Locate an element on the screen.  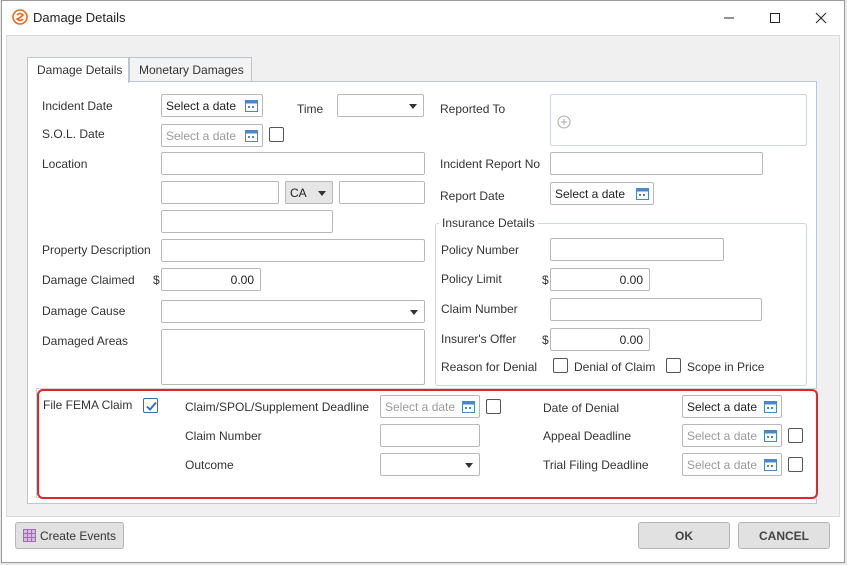
location-zip-input is located at coordinates (382, 192).